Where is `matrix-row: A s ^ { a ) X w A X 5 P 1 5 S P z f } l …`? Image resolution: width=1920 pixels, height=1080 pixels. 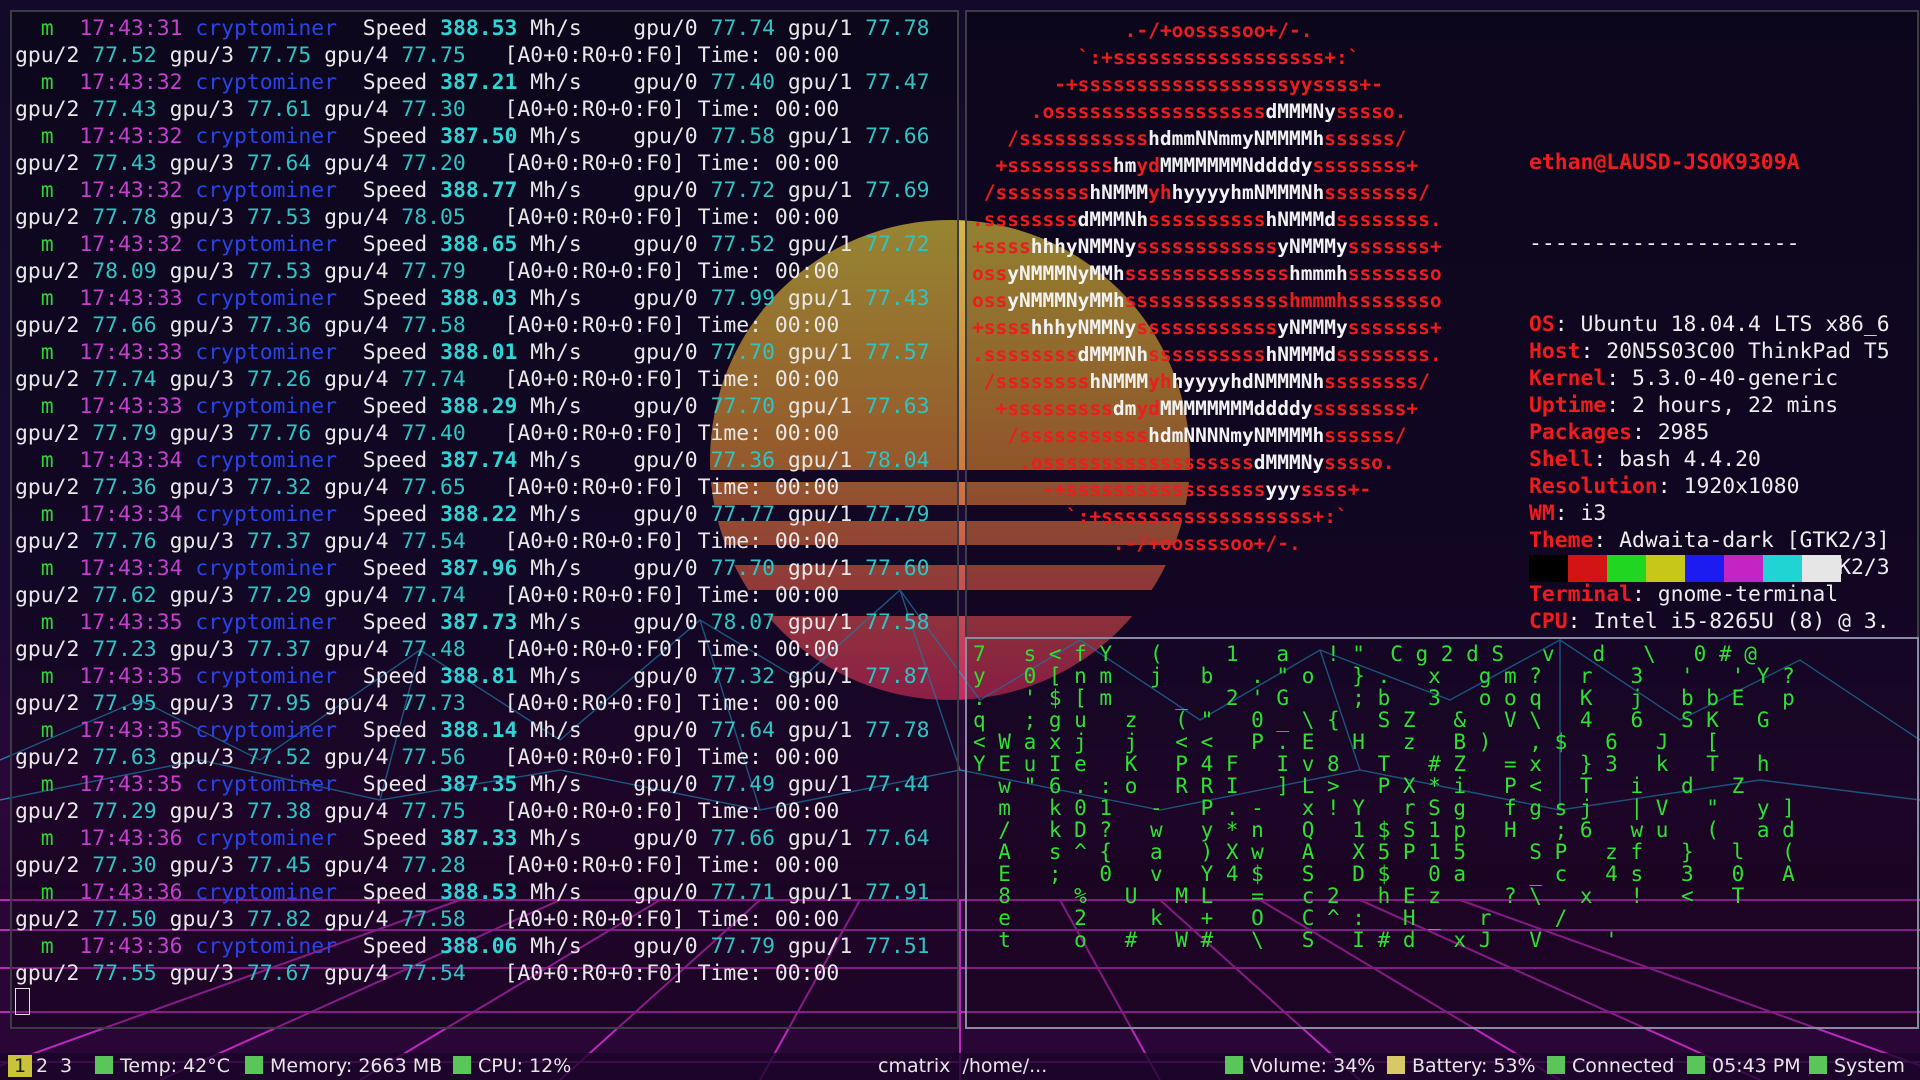
matrix-row: A s ^ { a ) X w A X 5 P 1 5 S P z f } l … is located at coordinates (1384, 852).